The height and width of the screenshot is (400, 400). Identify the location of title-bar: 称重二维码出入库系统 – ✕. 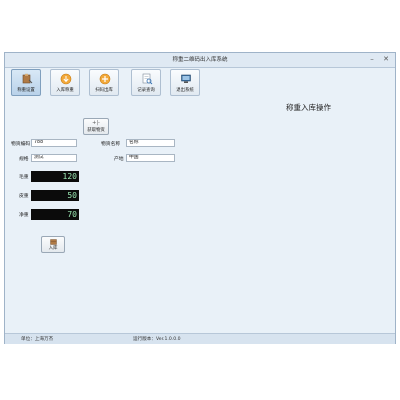
(200, 60).